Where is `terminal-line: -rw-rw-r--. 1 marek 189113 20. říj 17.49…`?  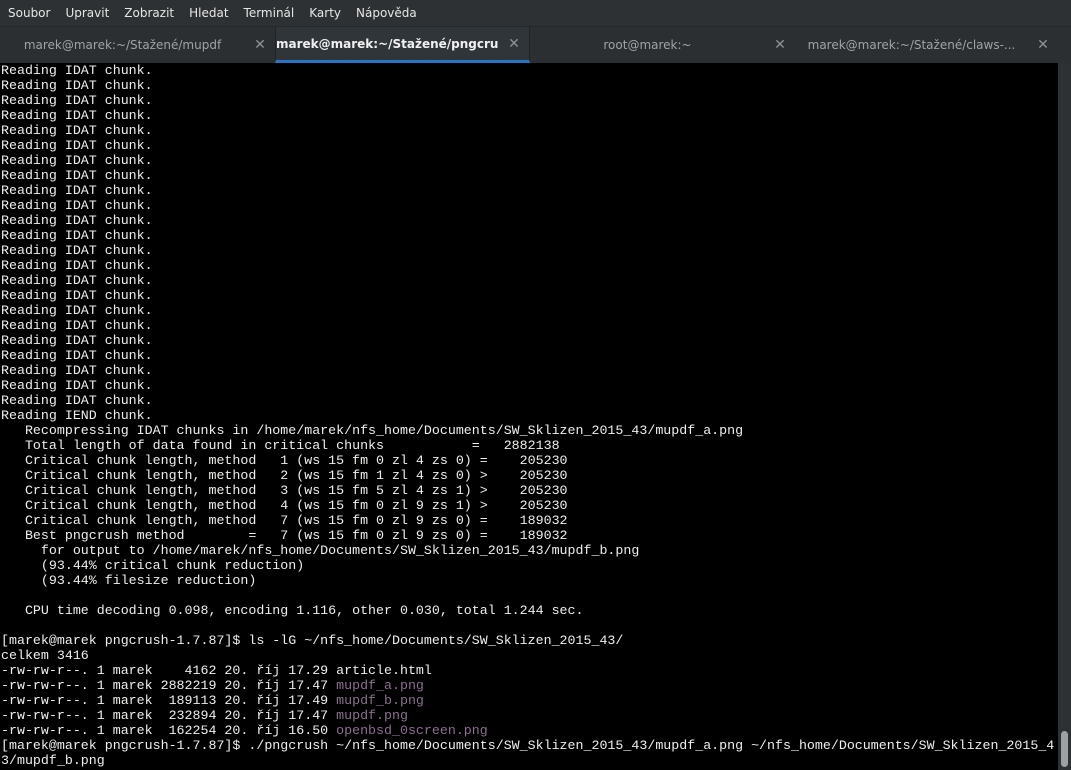 terminal-line: -rw-rw-r--. 1 marek 189113 20. říj 17.49… is located at coordinates (529, 700).